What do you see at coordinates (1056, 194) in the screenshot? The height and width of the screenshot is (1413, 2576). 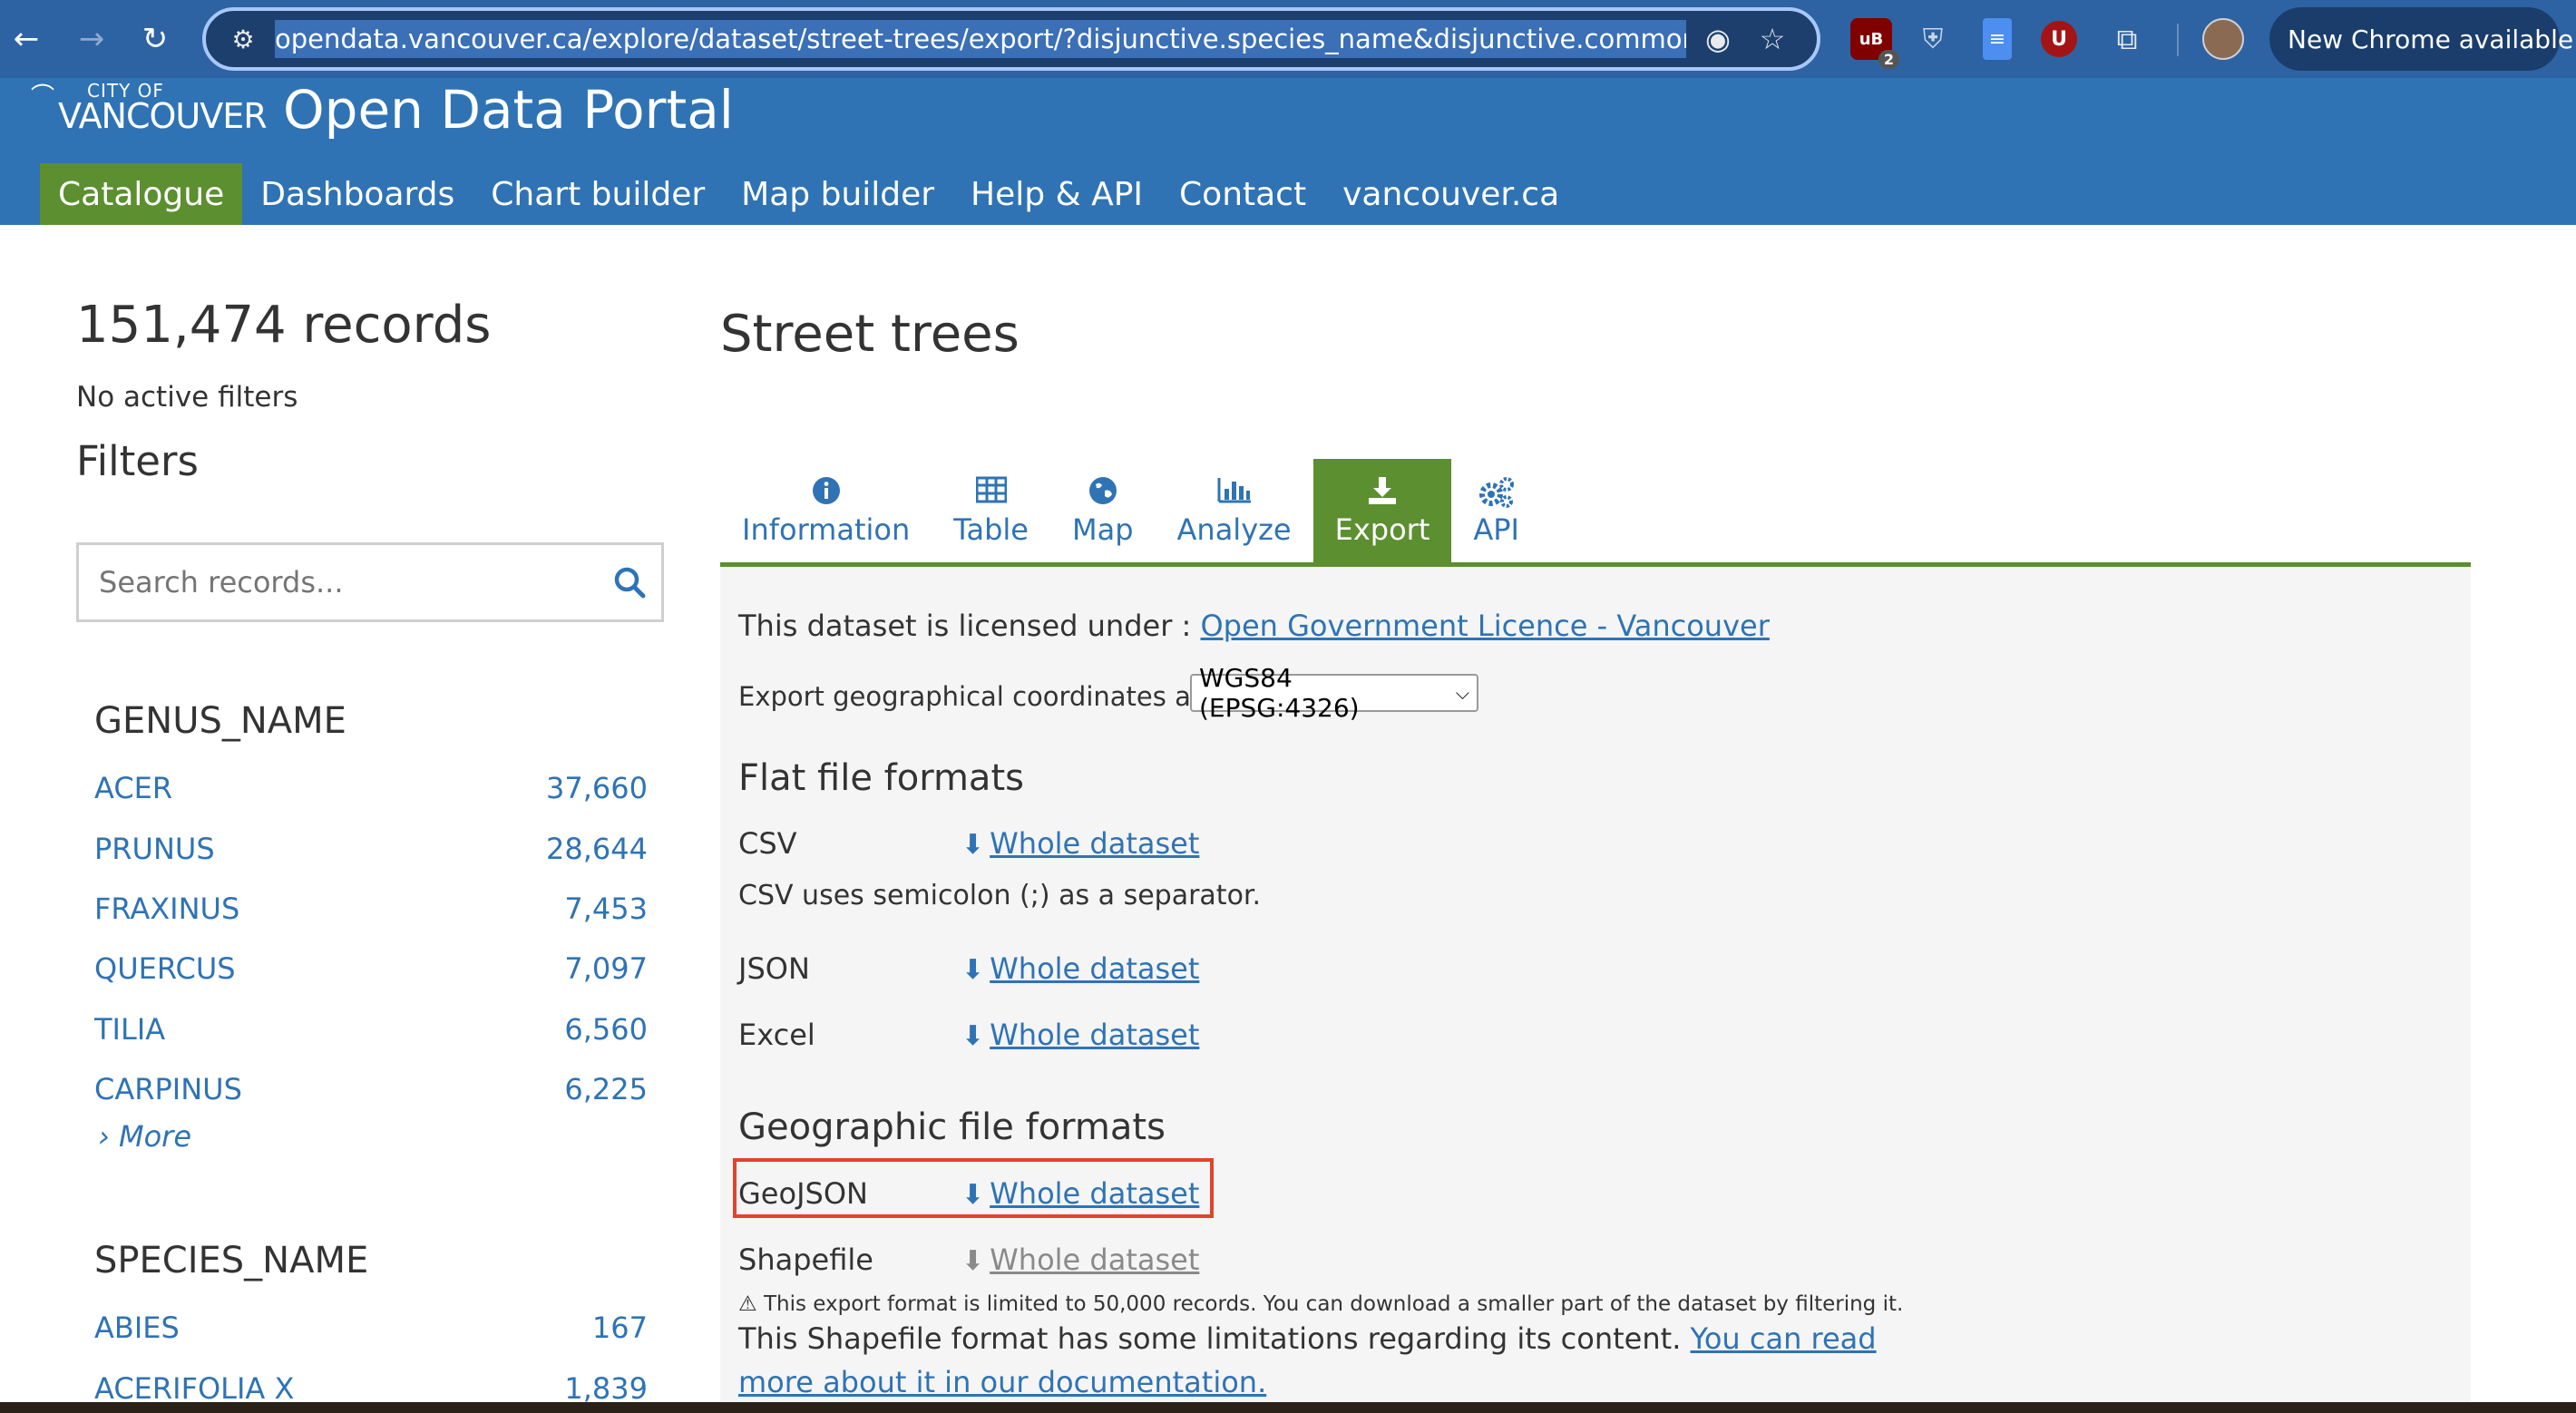 I see `nav-help-api: Help & API` at bounding box center [1056, 194].